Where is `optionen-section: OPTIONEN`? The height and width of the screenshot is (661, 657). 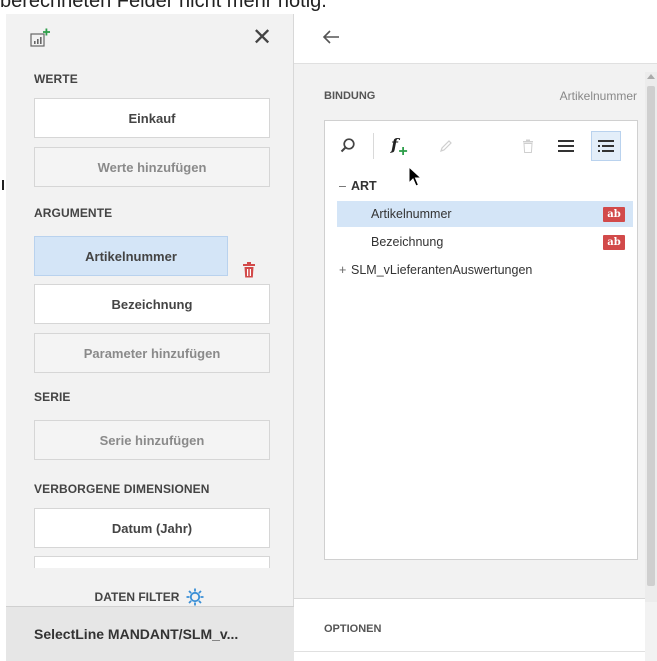 optionen-section: OPTIONEN is located at coordinates (469, 629).